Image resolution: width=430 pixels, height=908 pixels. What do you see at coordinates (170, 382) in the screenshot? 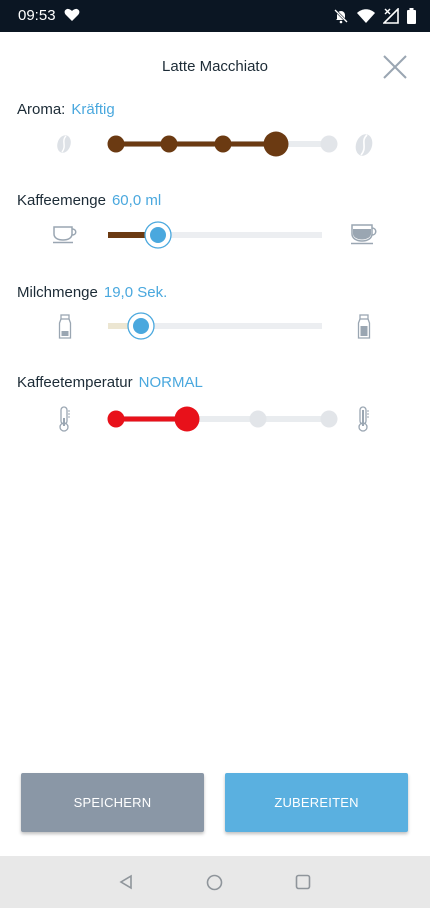
I see `temperatur-value: NORMAL` at bounding box center [170, 382].